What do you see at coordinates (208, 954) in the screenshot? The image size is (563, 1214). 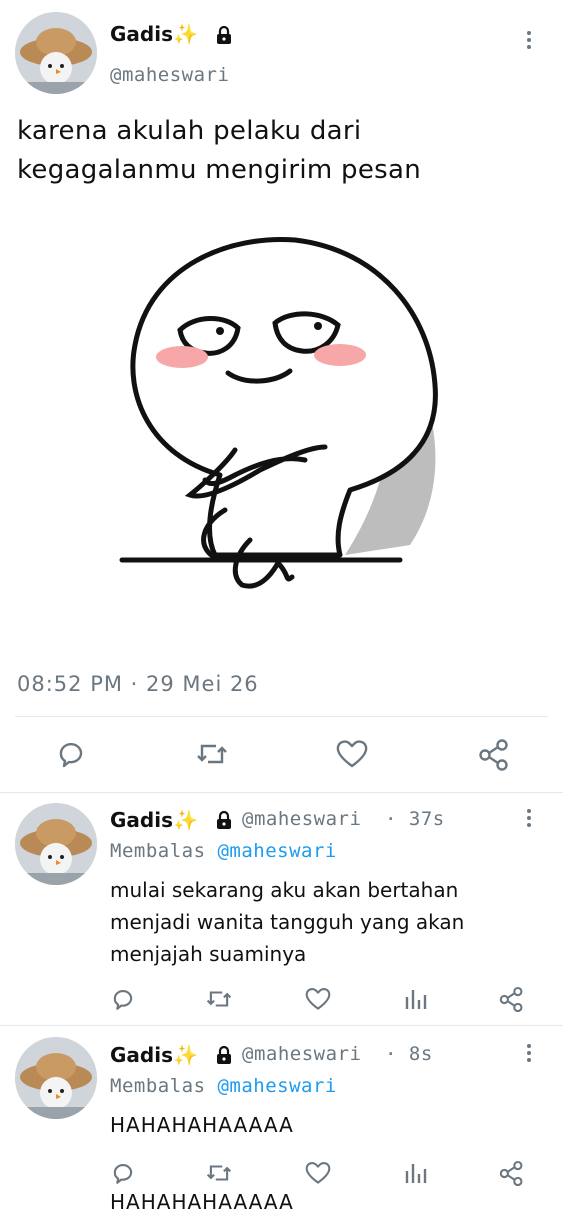 I see `reply-text-line-3: menjajah suaminya` at bounding box center [208, 954].